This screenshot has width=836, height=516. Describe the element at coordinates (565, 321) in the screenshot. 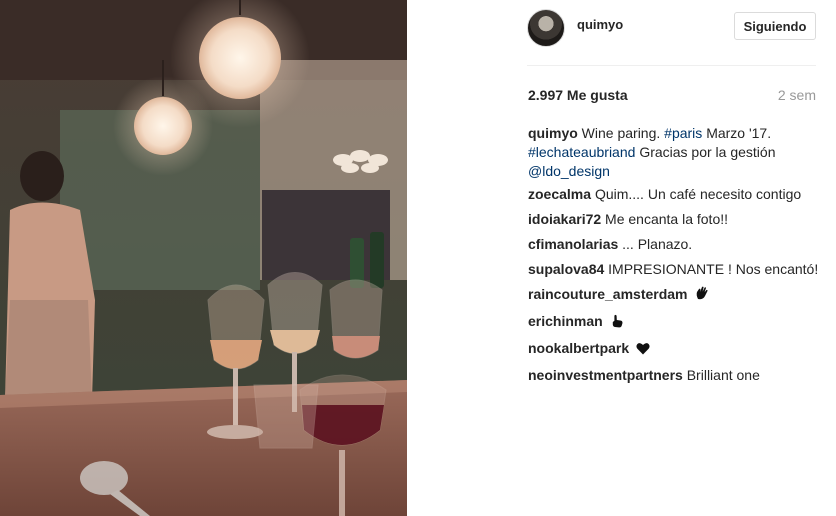

I see `comment-username: erichinman` at that location.